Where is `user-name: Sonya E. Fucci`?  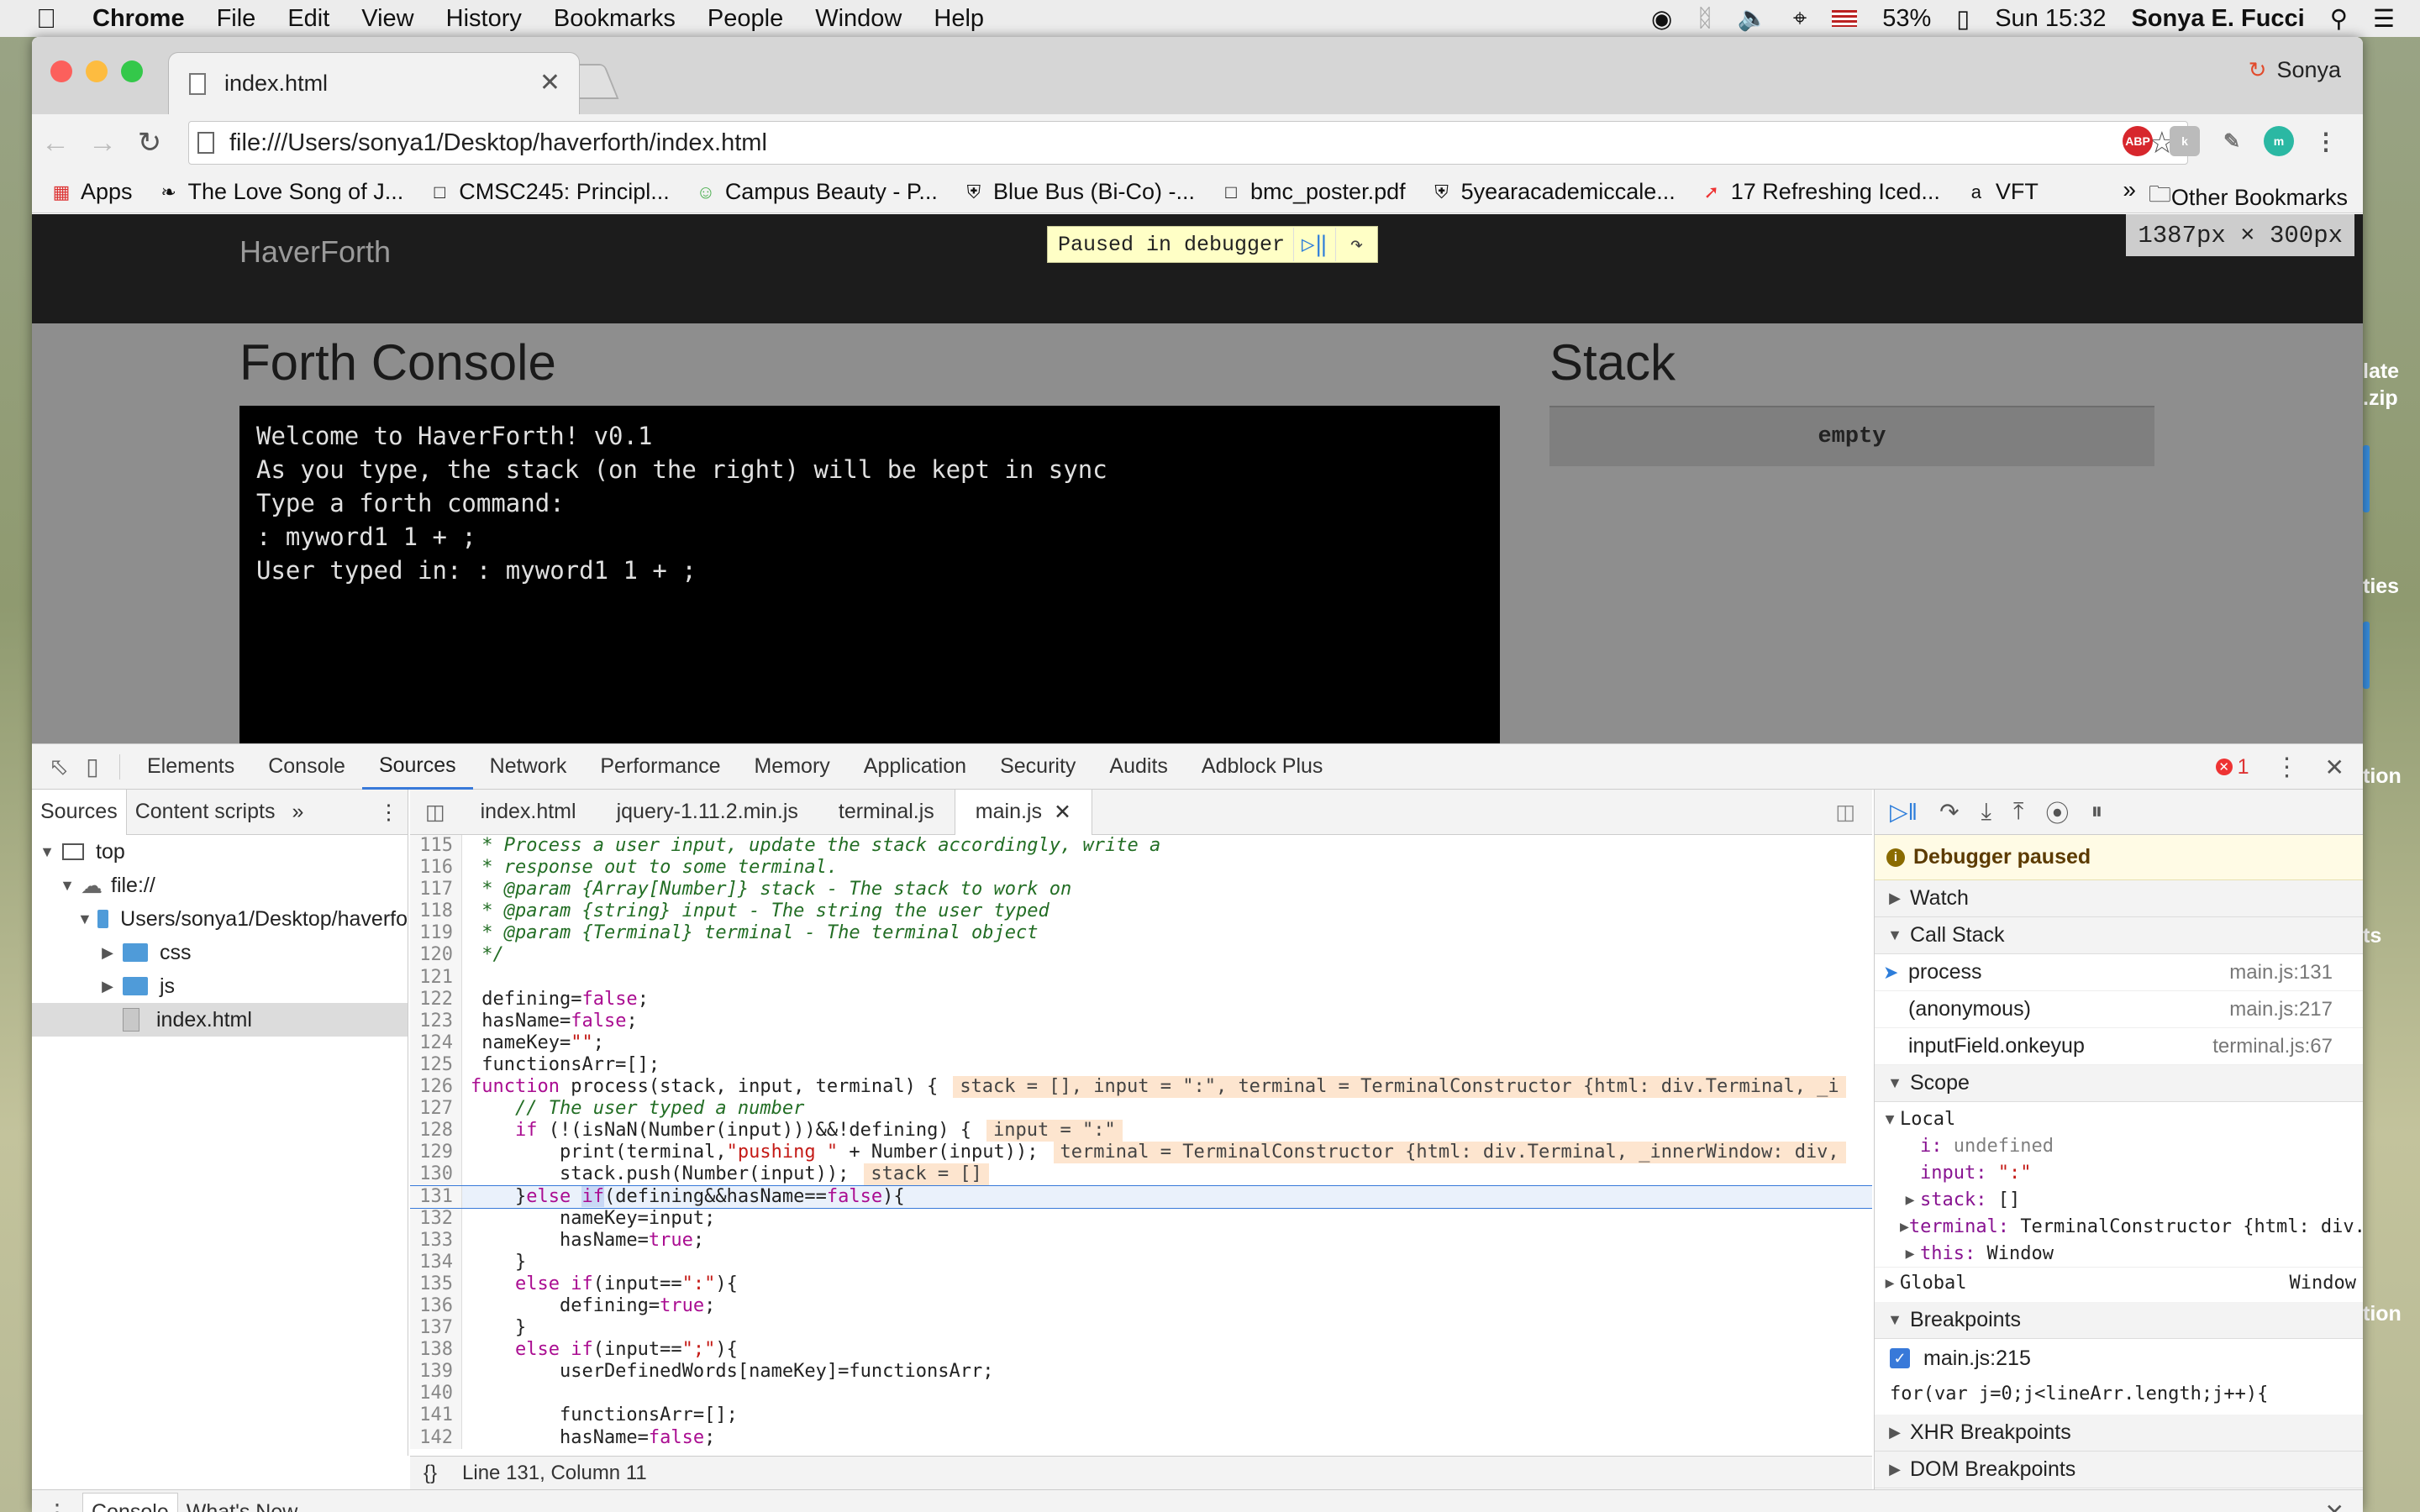
user-name: Sonya E. Fucci is located at coordinates (2217, 19).